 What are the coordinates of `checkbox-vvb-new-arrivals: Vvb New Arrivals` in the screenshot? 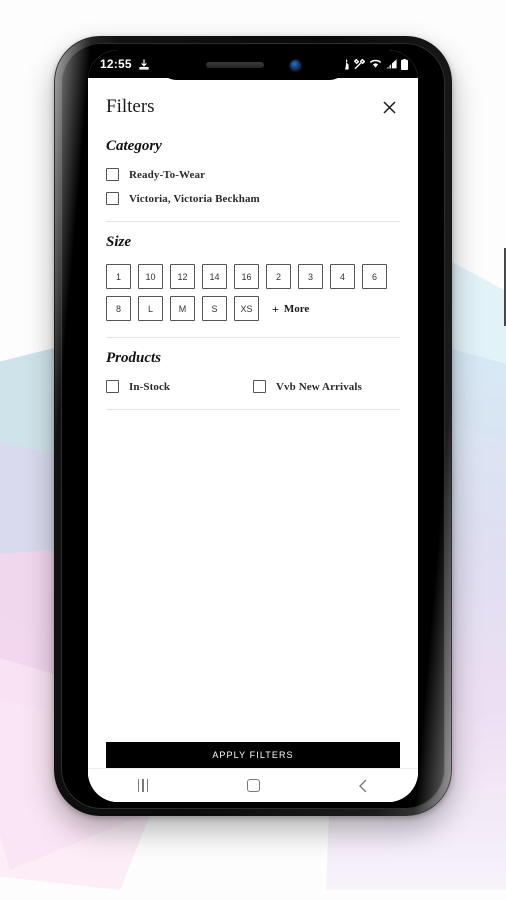 It's located at (326, 386).